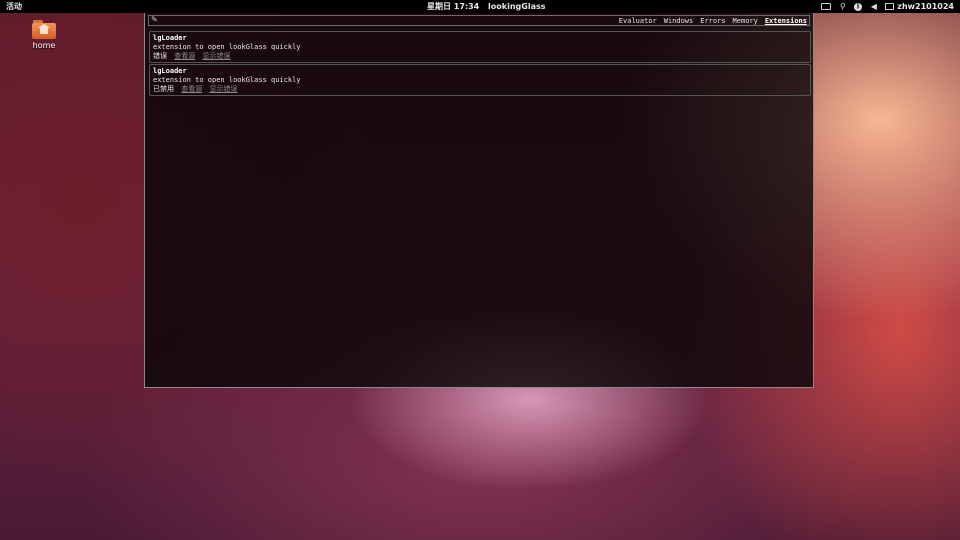 The image size is (960, 540). I want to click on keyboard-icon, so click(826, 6).